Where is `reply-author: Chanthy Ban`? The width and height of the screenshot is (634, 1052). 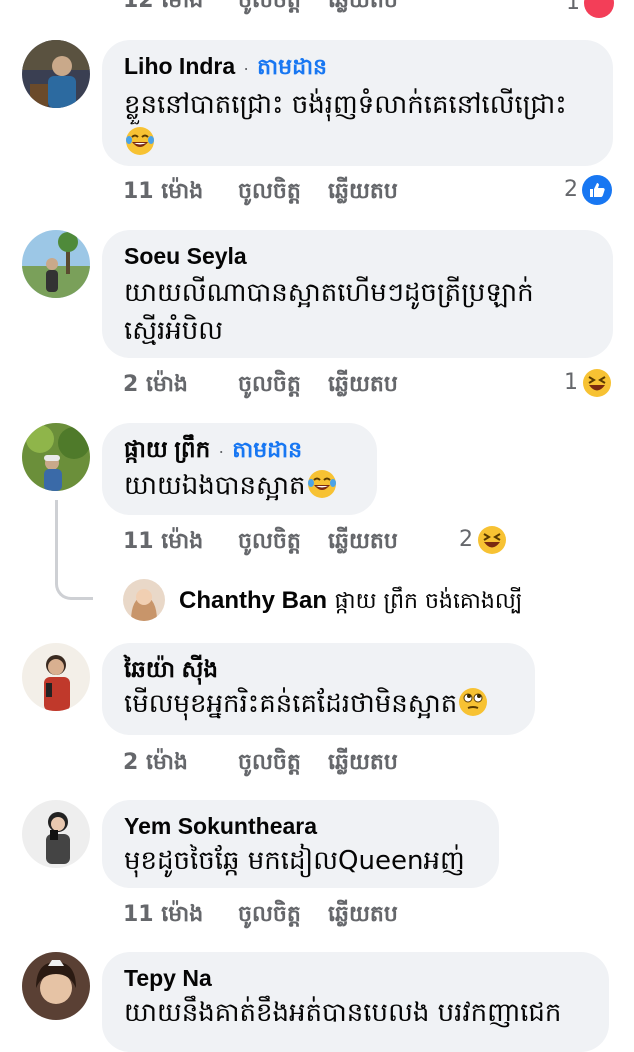
reply-author: Chanthy Ban is located at coordinates (253, 600).